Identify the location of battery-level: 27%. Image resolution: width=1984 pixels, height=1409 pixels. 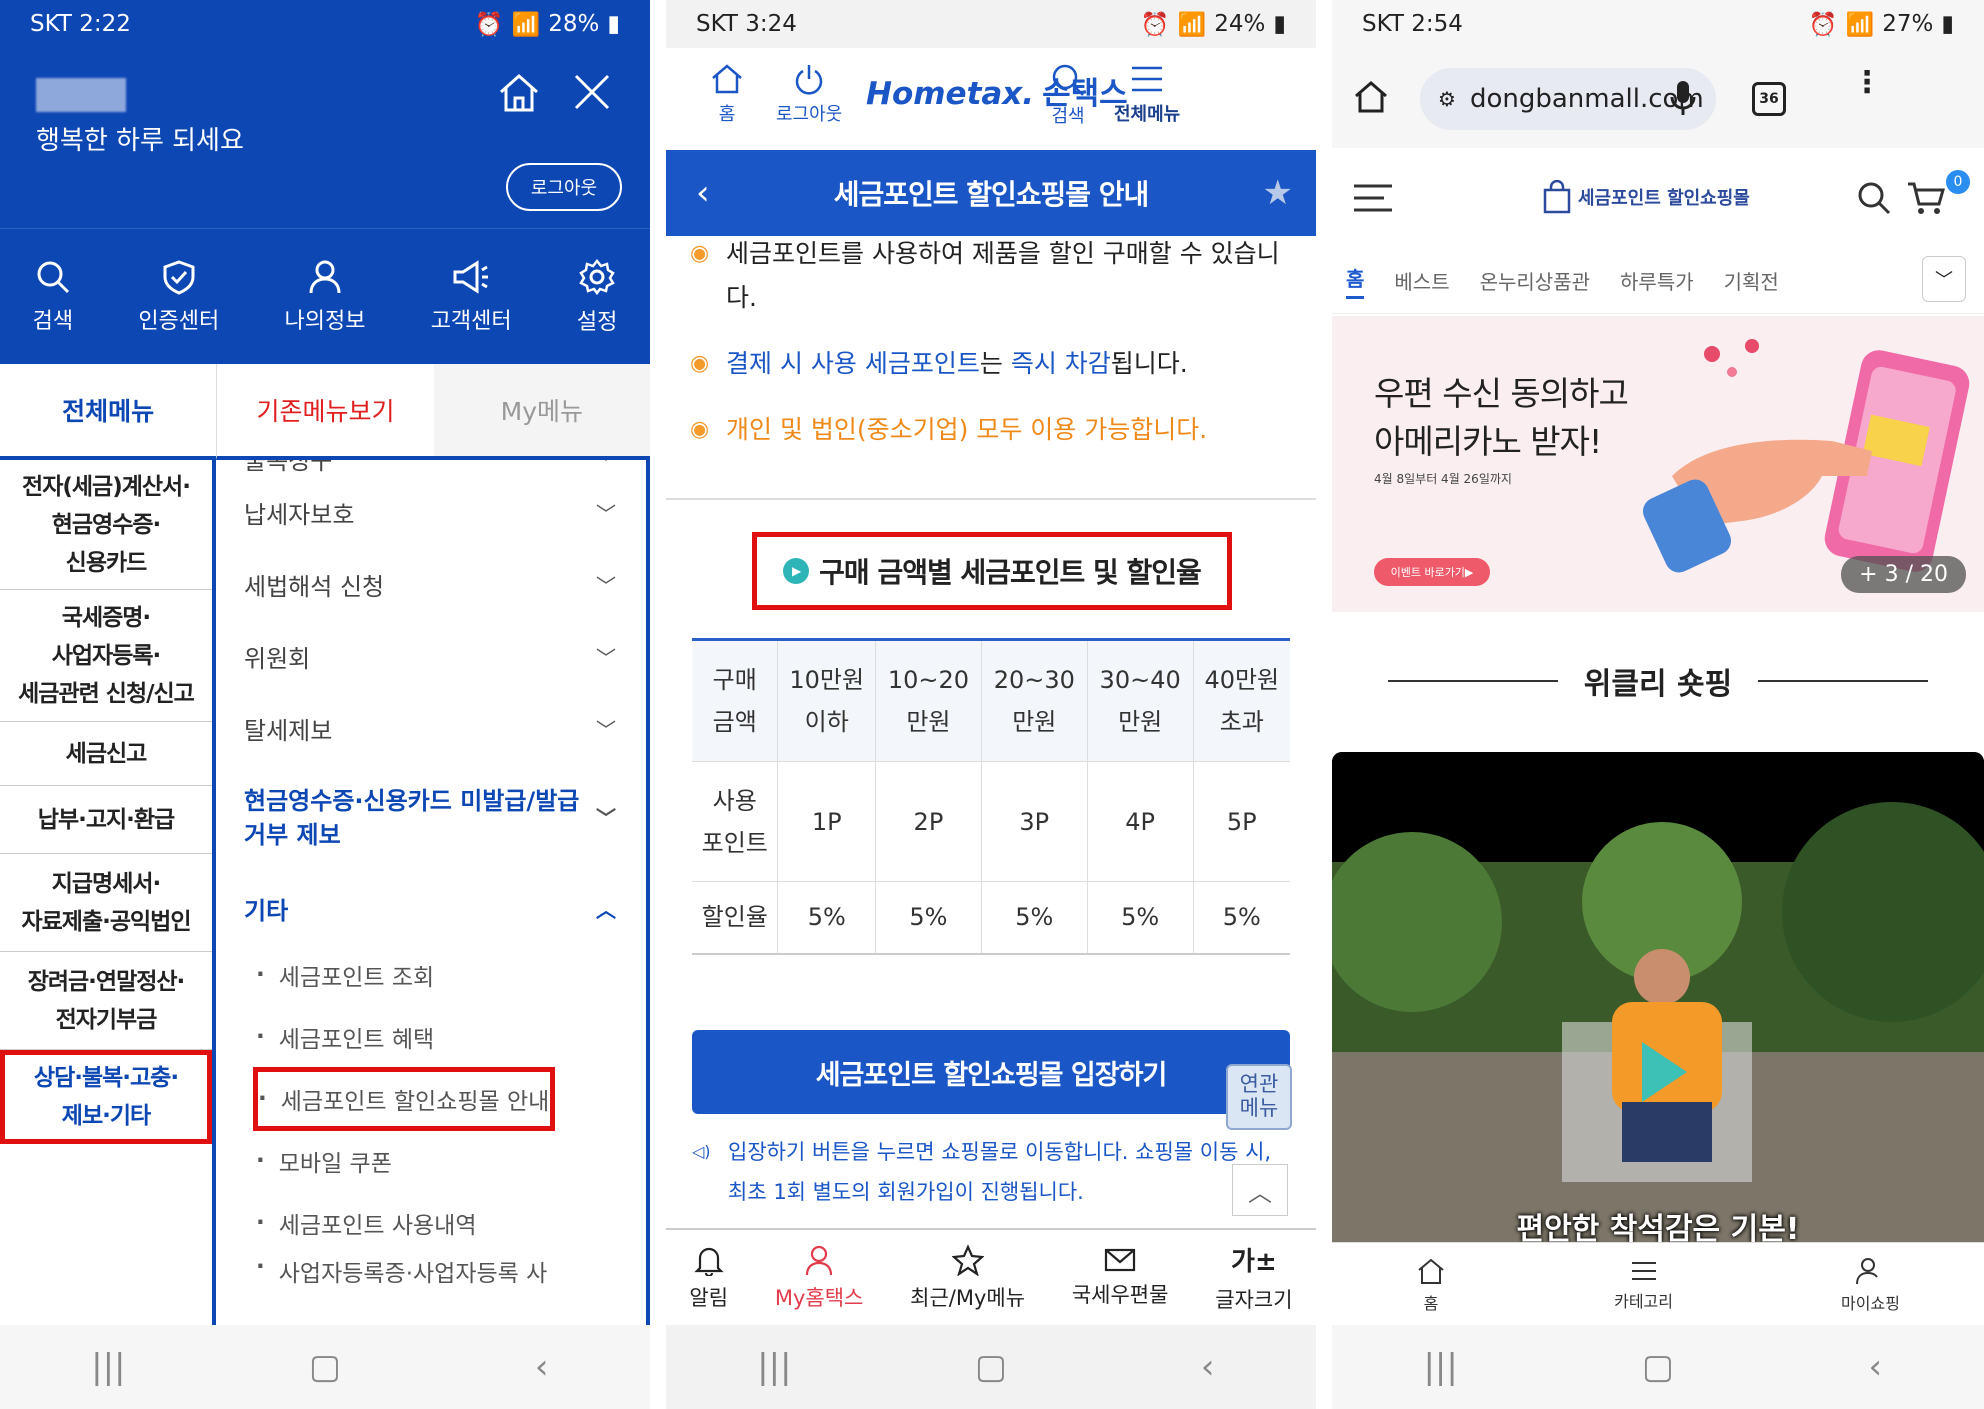
(1908, 24).